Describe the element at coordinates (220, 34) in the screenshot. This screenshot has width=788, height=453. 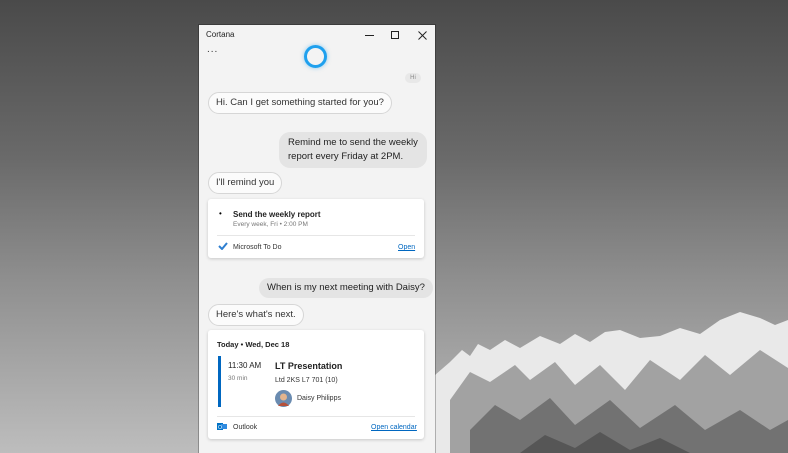
I see `window-title: Cortana` at that location.